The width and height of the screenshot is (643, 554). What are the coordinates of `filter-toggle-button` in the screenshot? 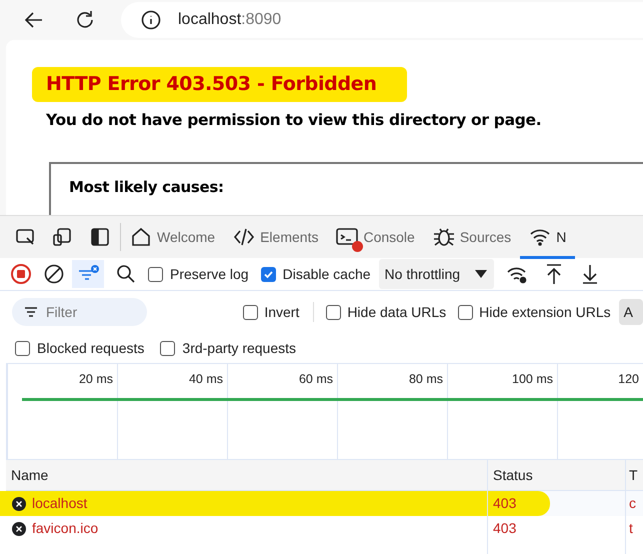 It's located at (88, 274).